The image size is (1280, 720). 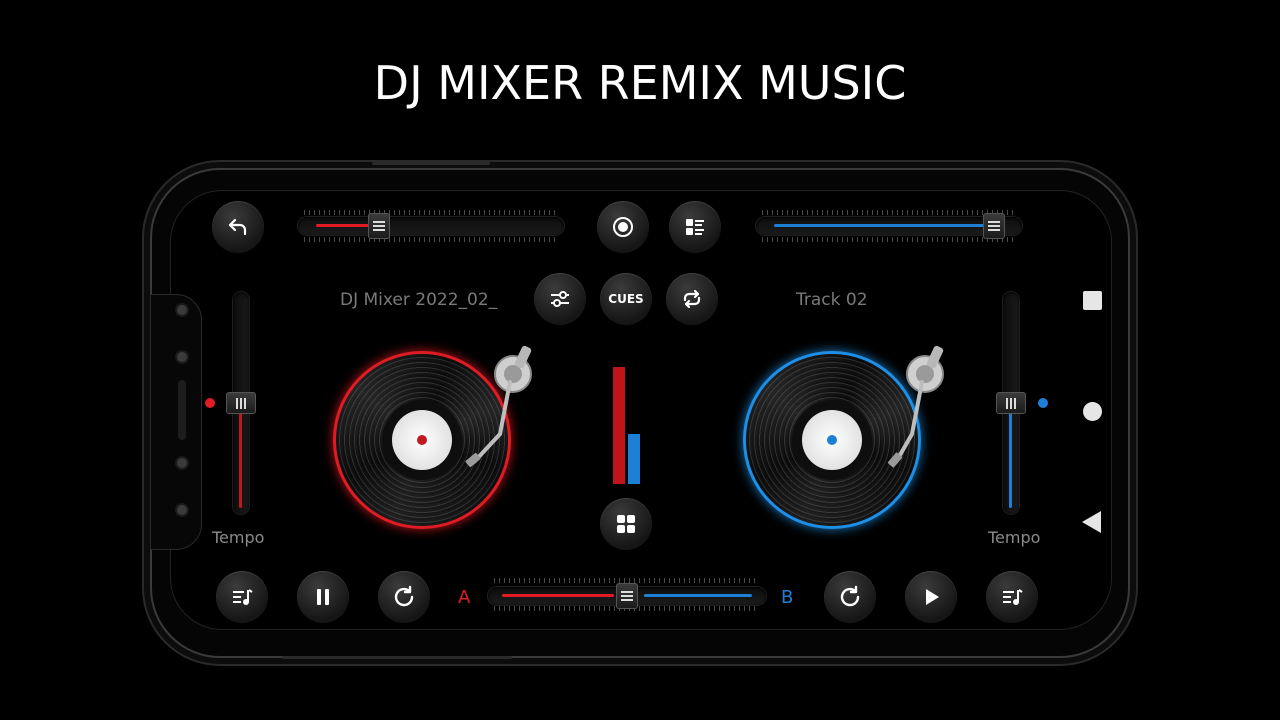 I want to click on playlist-button, so click(x=695, y=227).